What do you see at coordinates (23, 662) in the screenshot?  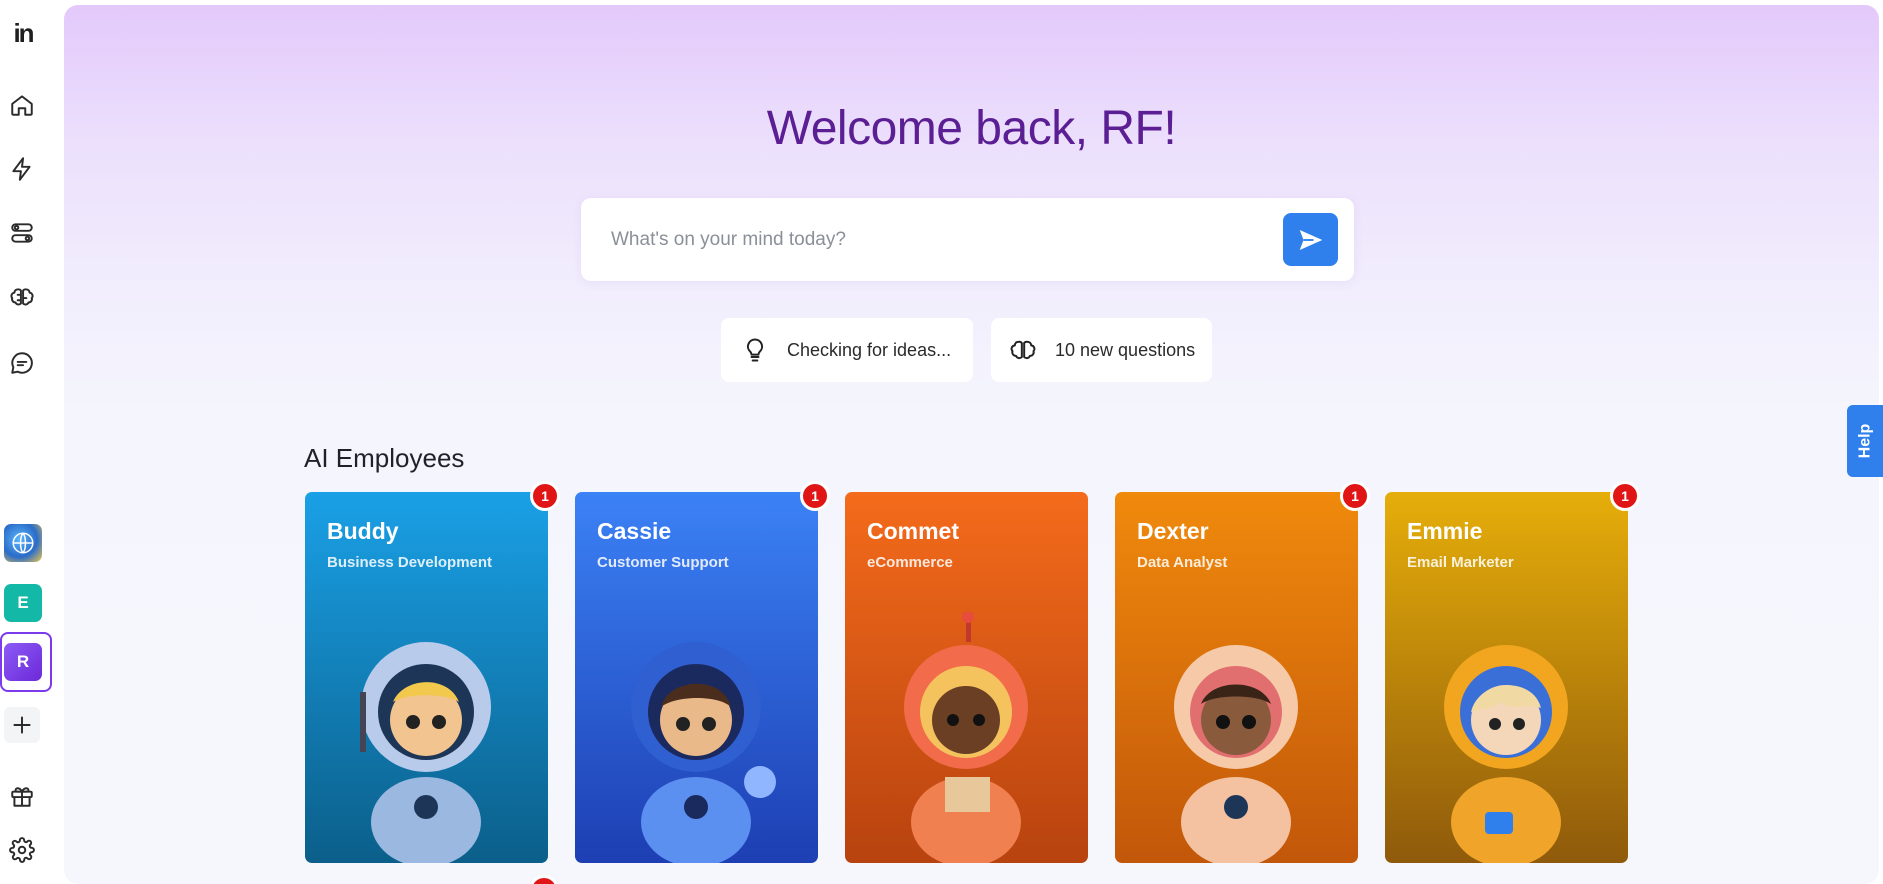 I see `workspace-r-button: R` at bounding box center [23, 662].